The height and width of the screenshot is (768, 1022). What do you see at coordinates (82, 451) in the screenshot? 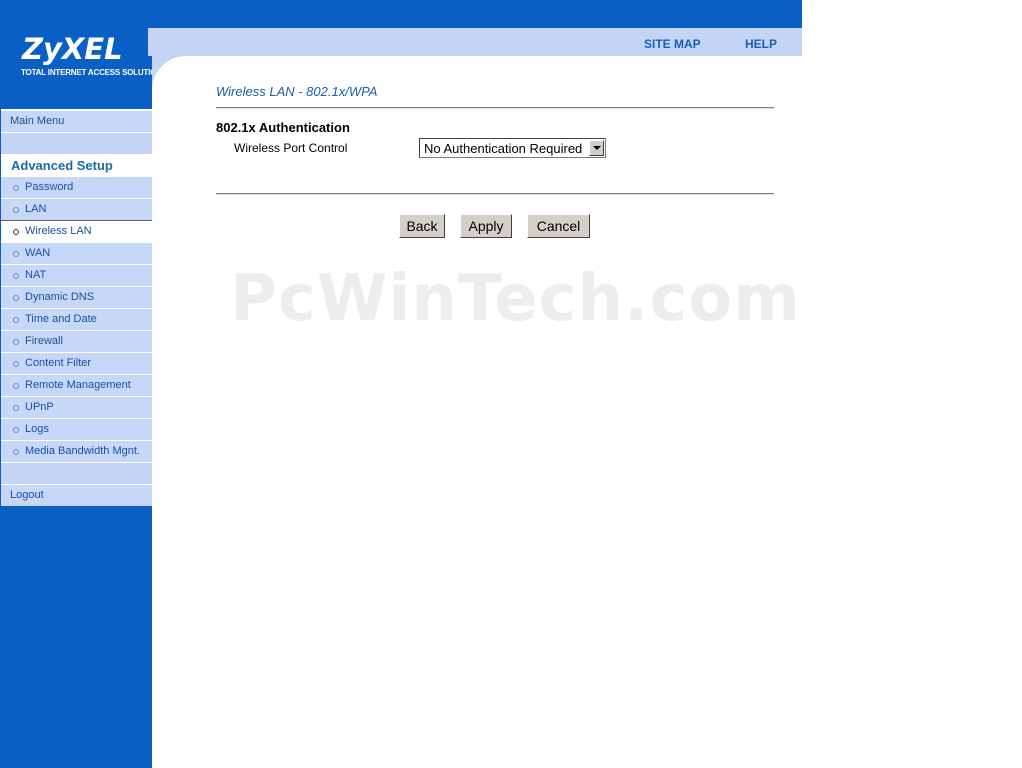
I see `sidebar-item-label: Media Bandwidth Mgnt.` at bounding box center [82, 451].